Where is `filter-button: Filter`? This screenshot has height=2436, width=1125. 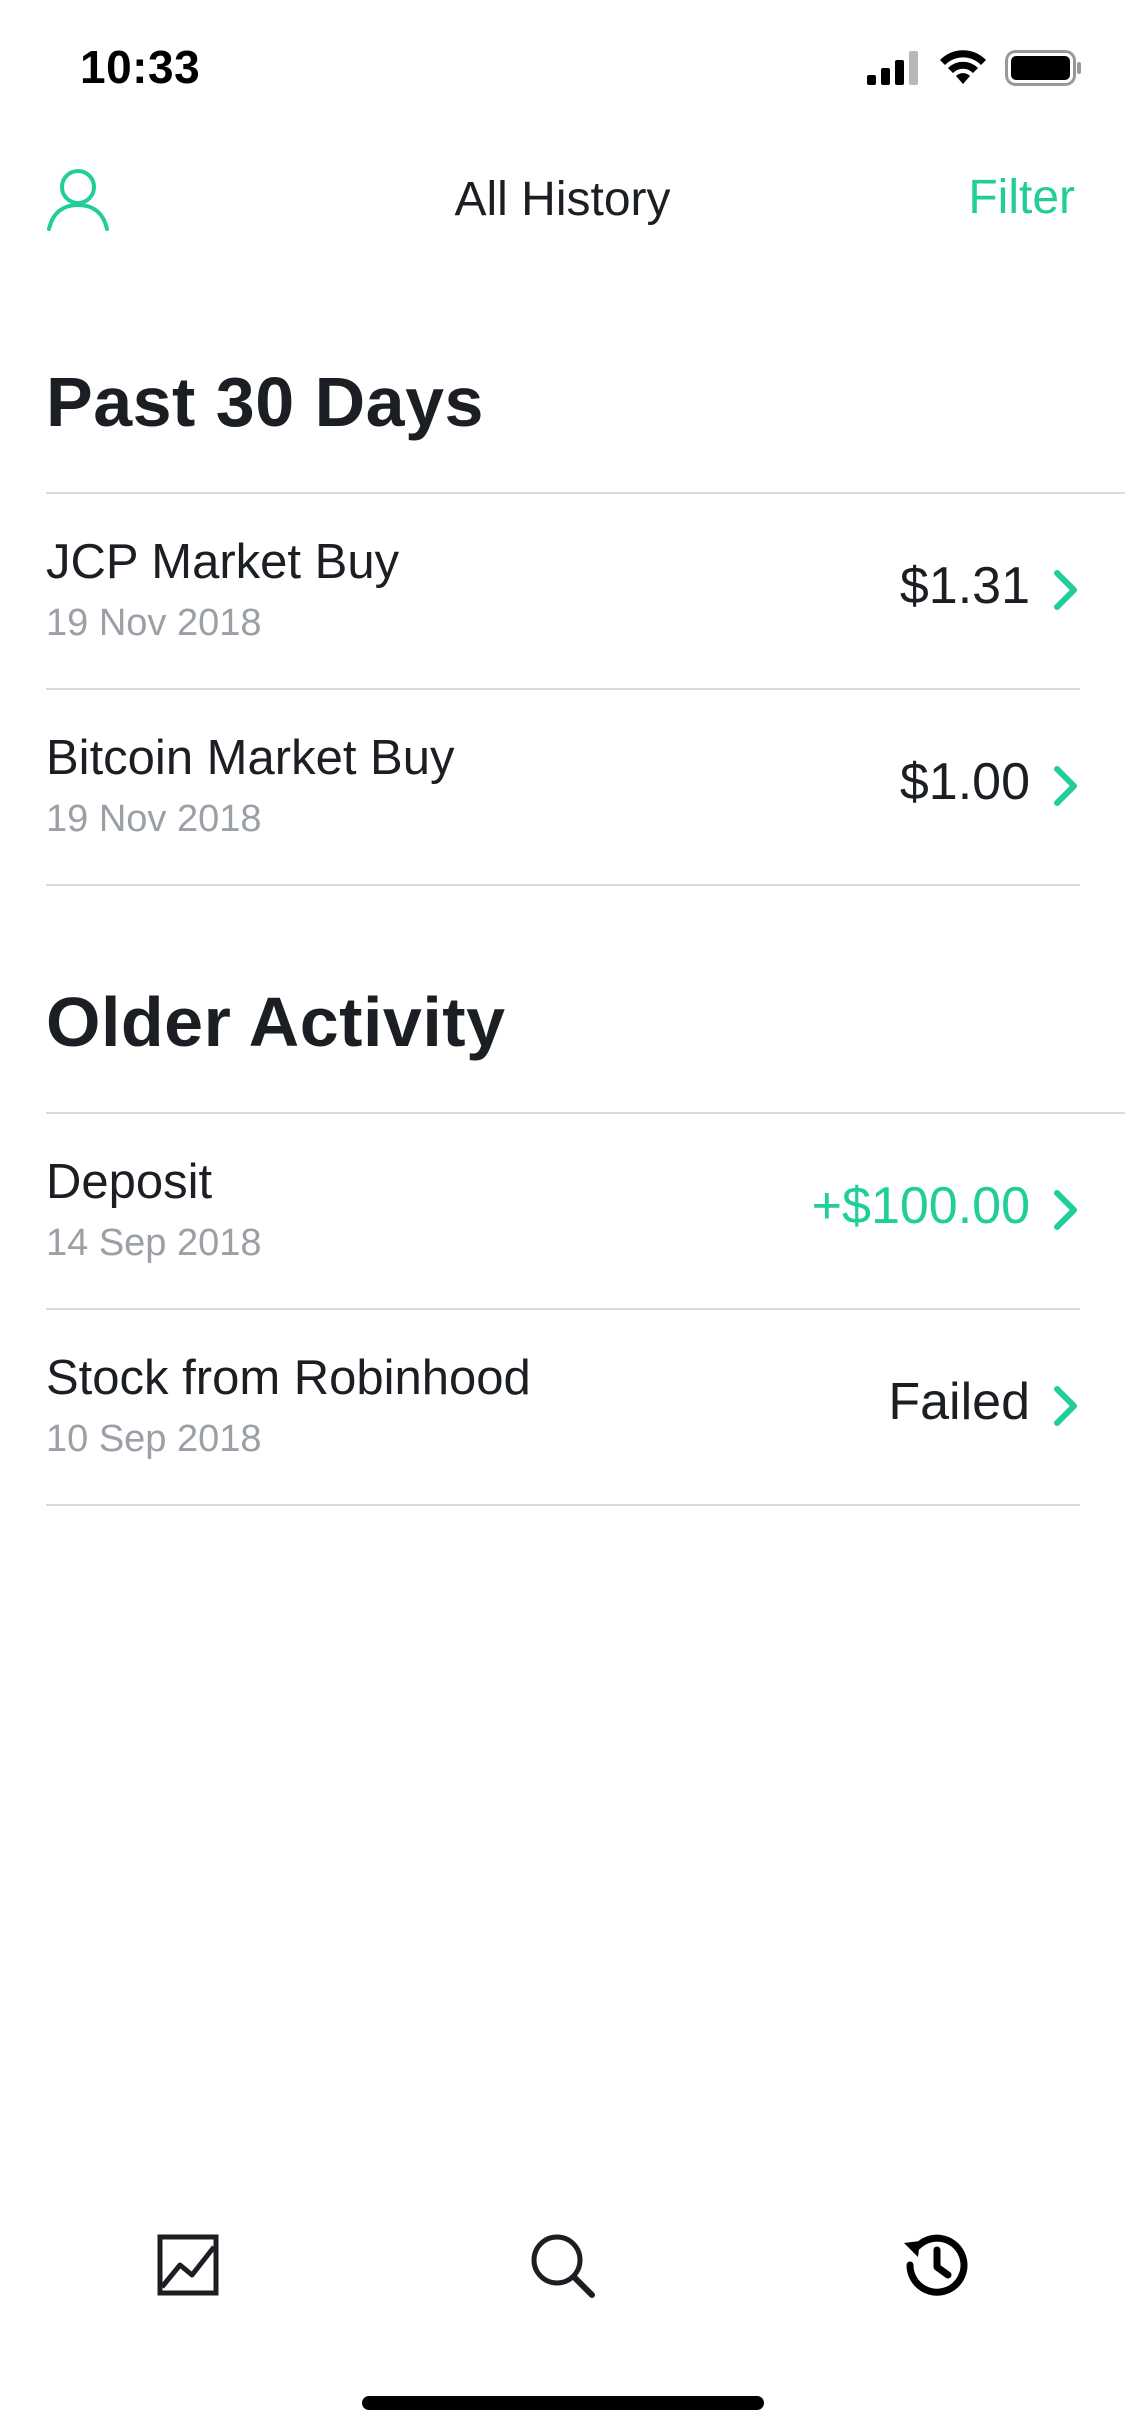 filter-button: Filter is located at coordinates (1021, 197).